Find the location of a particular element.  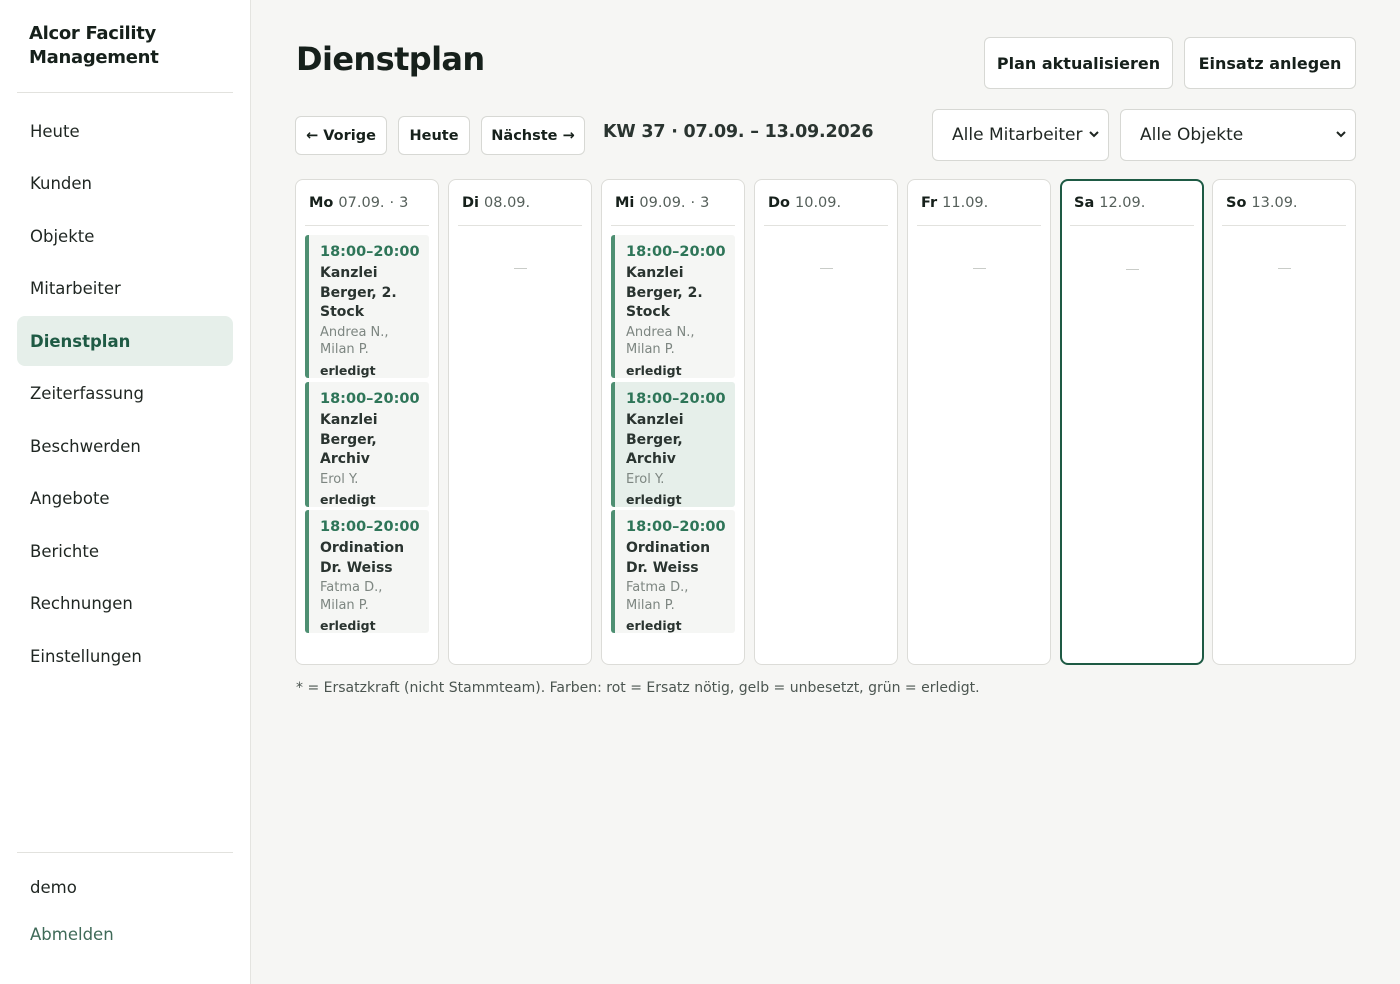

next-week-button: Nächste → is located at coordinates (533, 135).